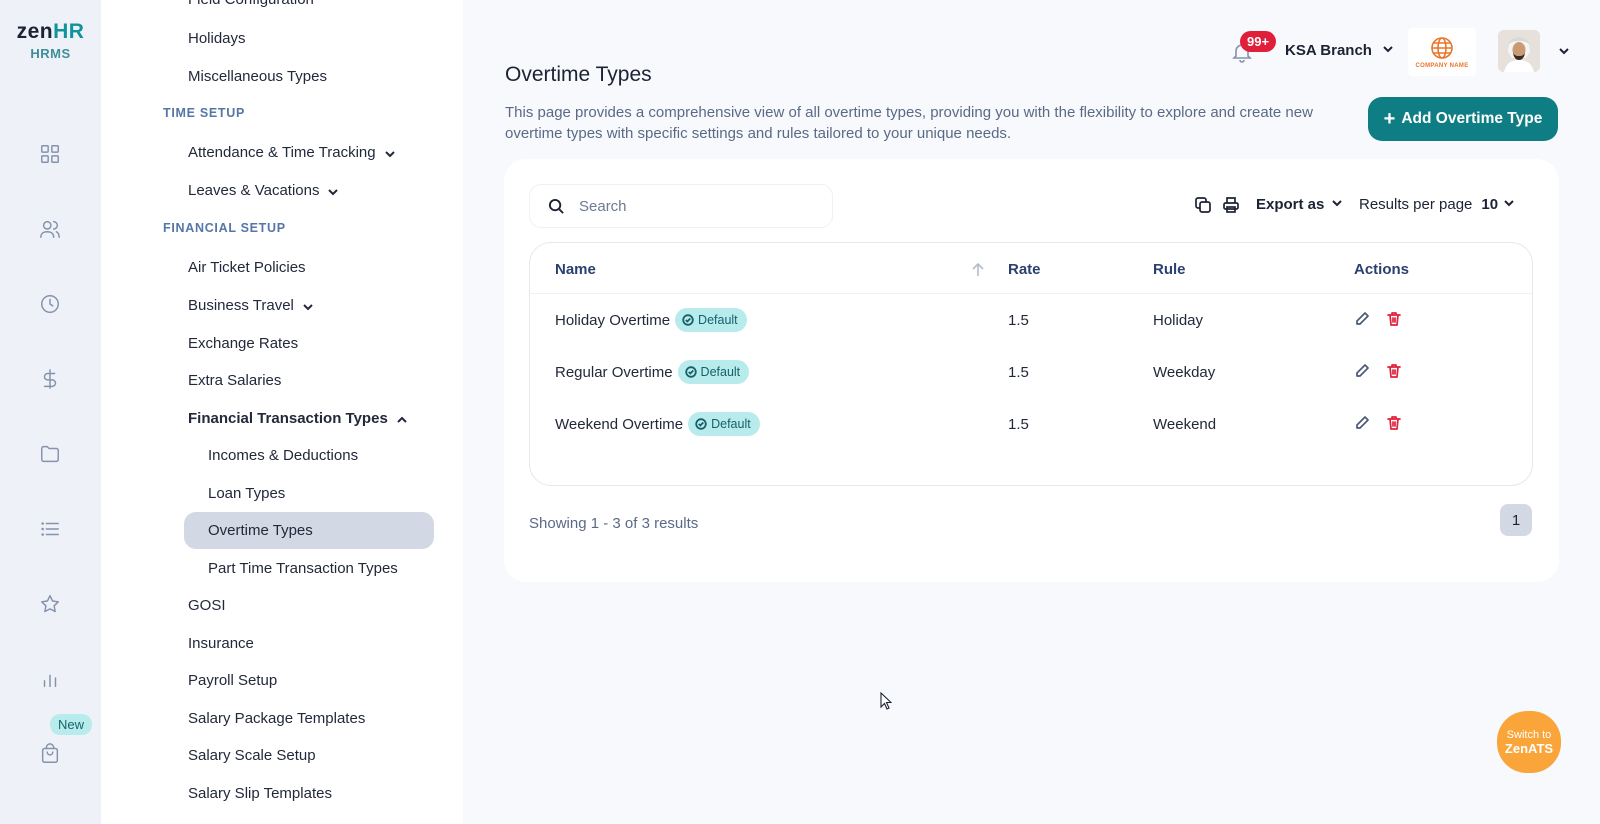 The height and width of the screenshot is (824, 1600). What do you see at coordinates (1031, 424) in the screenshot?
I see `table-row: Weekend Overtime Default 1.5 Weekend` at bounding box center [1031, 424].